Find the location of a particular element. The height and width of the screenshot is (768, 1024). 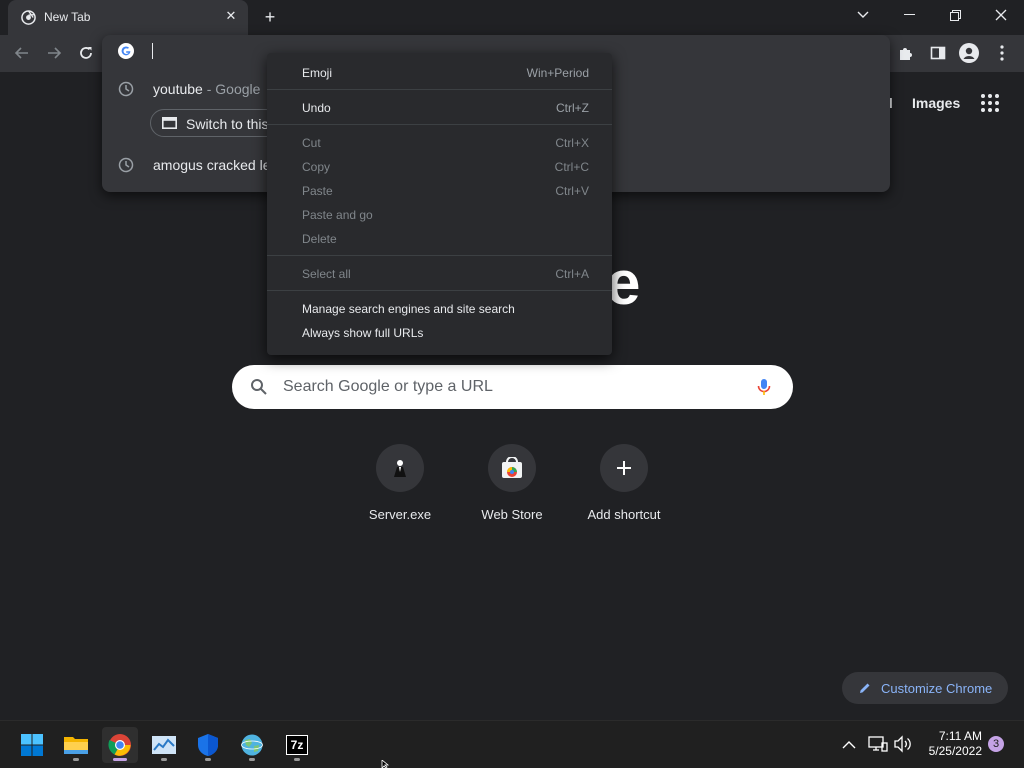

tab-strip: New Tab ✕ + is located at coordinates (512, 17).